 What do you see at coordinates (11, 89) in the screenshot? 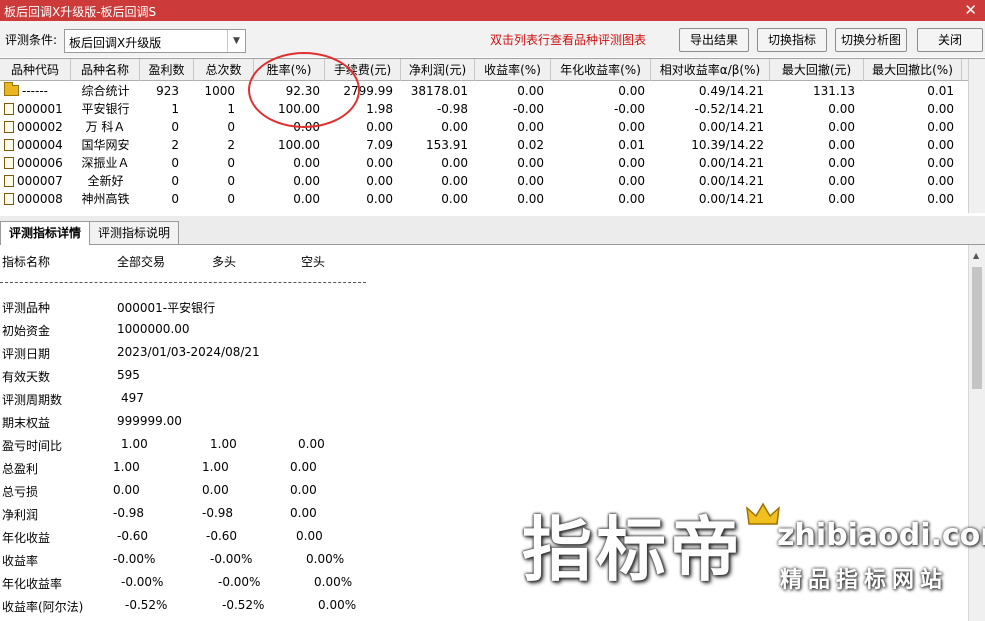
I see `folder-icon` at bounding box center [11, 89].